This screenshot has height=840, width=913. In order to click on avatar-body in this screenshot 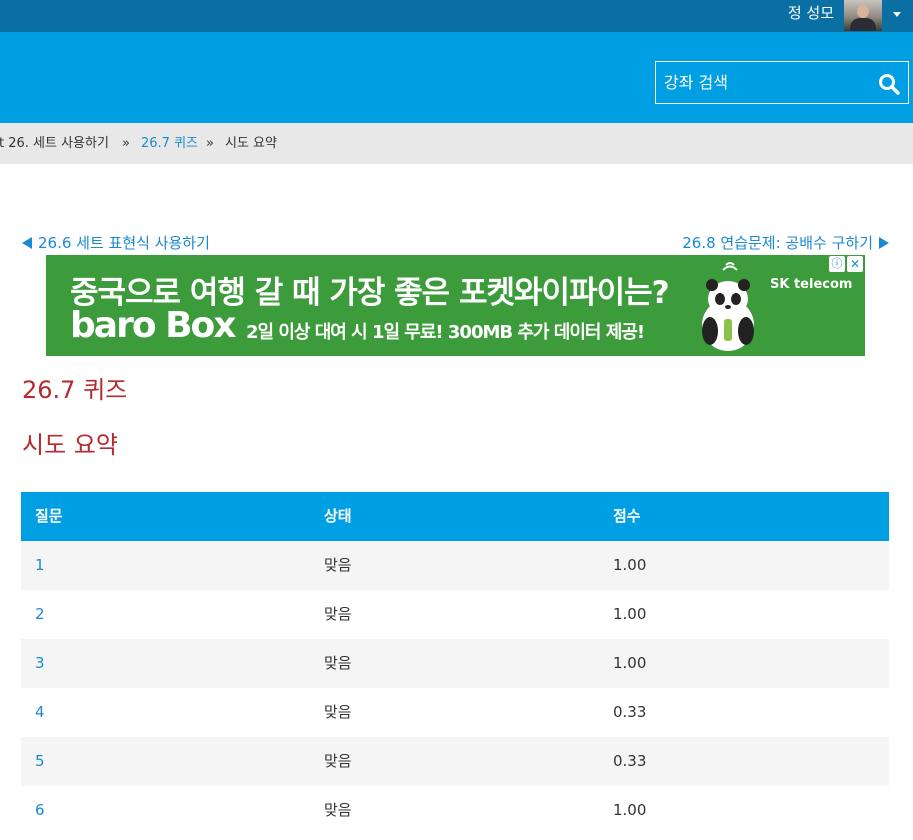, I will do `click(863, 24)`.